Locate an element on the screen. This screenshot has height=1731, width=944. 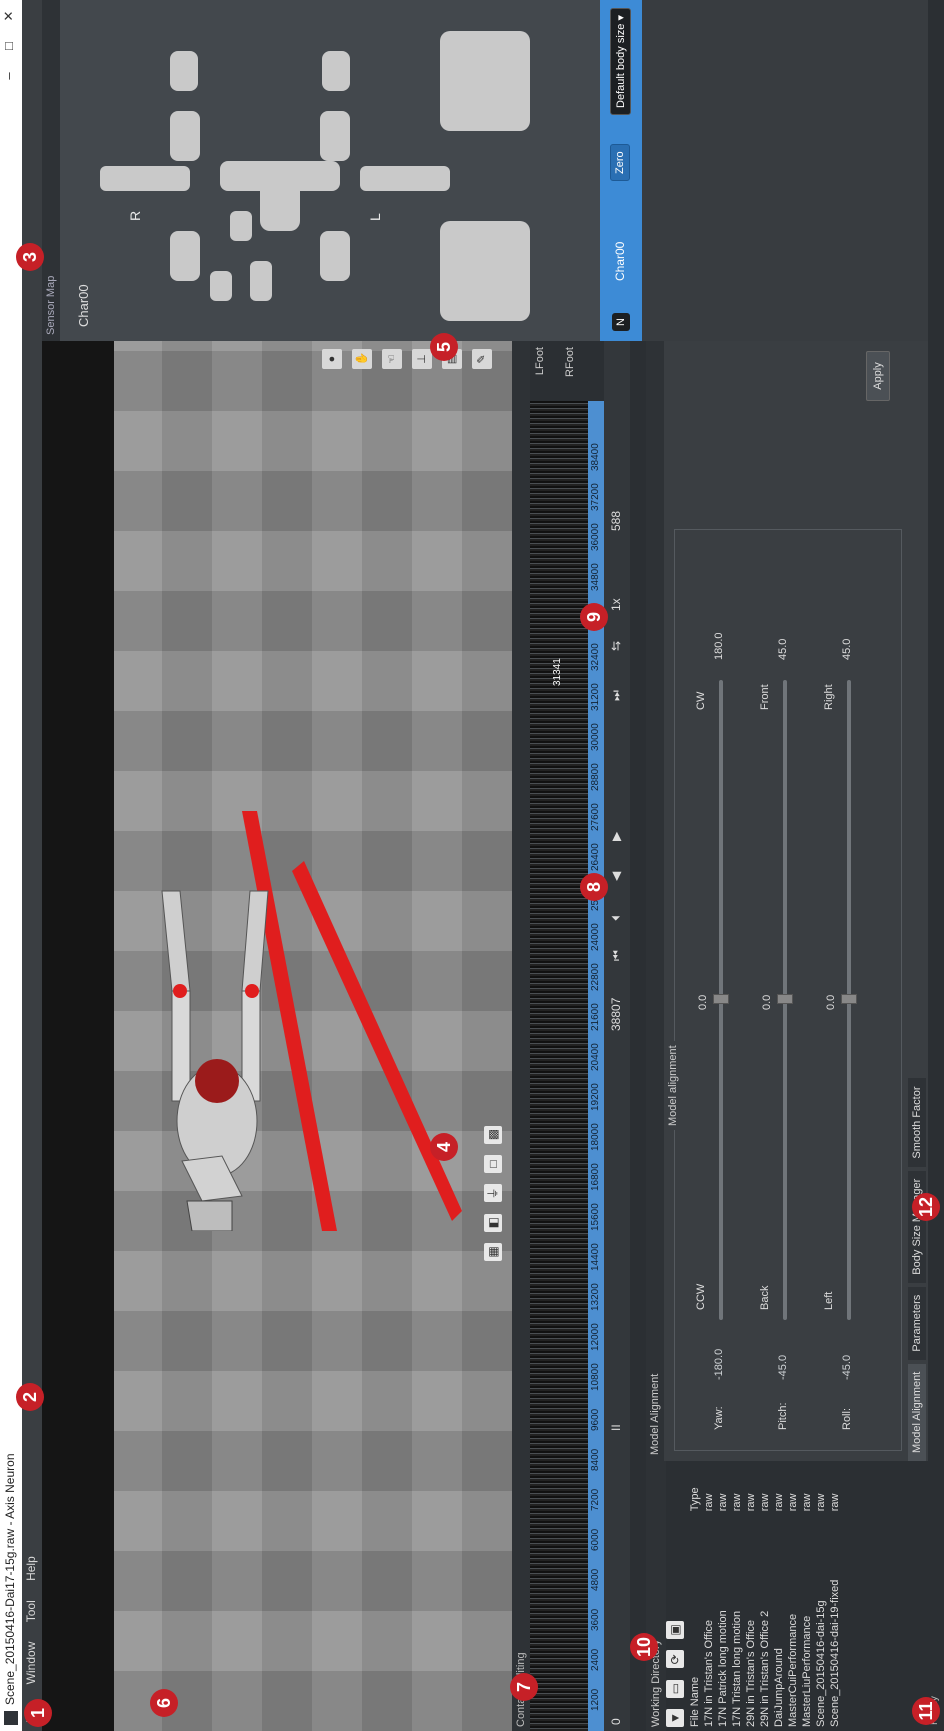
total-frames: 38807 is located at coordinates (616, 1014).